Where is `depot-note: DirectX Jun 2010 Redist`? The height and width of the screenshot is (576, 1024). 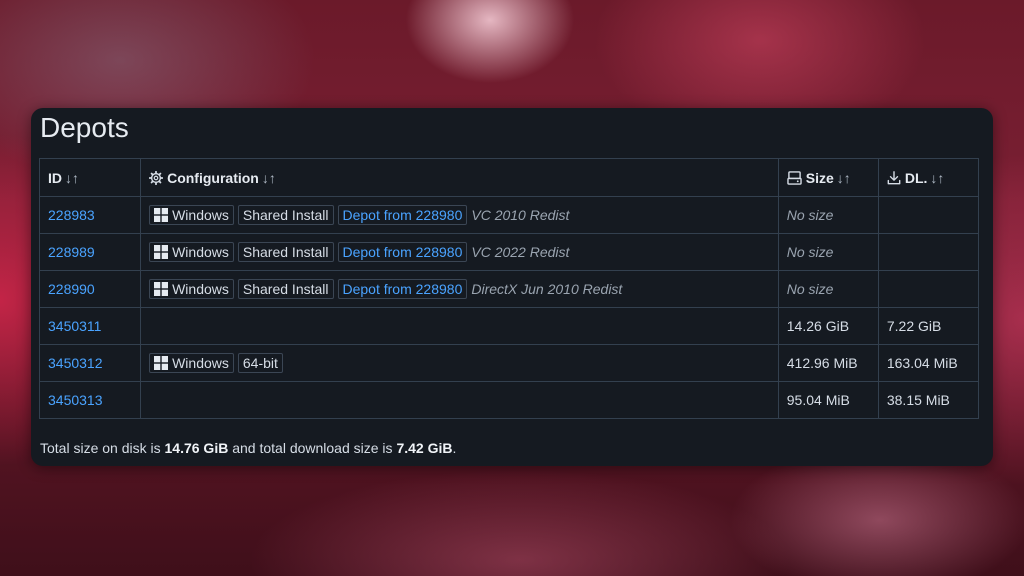
depot-note: DirectX Jun 2010 Redist is located at coordinates (547, 289).